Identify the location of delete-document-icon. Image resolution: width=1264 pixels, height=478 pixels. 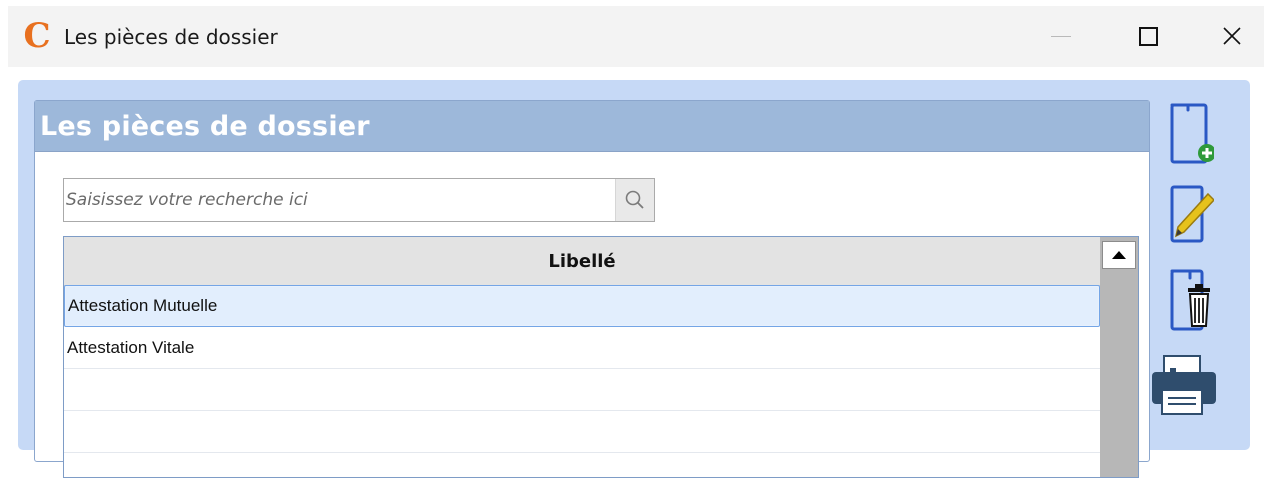
(1190, 300).